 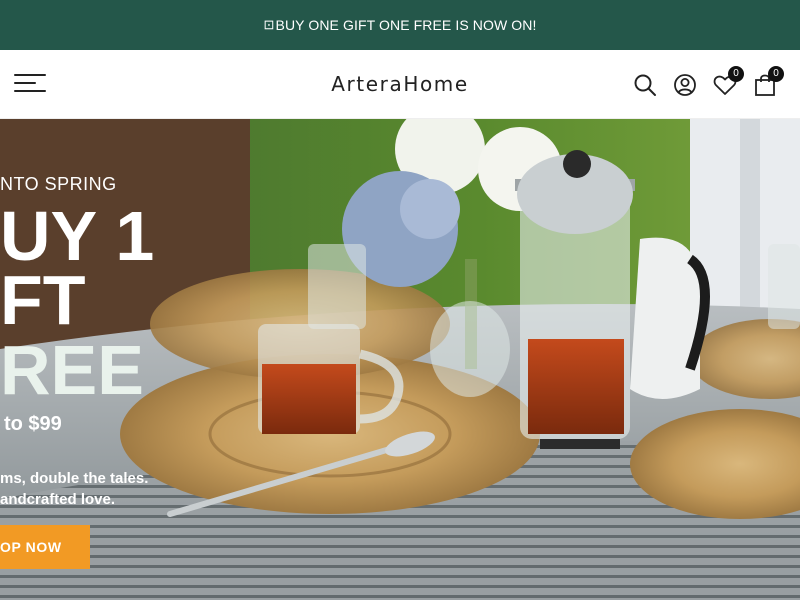 What do you see at coordinates (400, 84) in the screenshot?
I see `site-header: ArteraHome 0 0` at bounding box center [400, 84].